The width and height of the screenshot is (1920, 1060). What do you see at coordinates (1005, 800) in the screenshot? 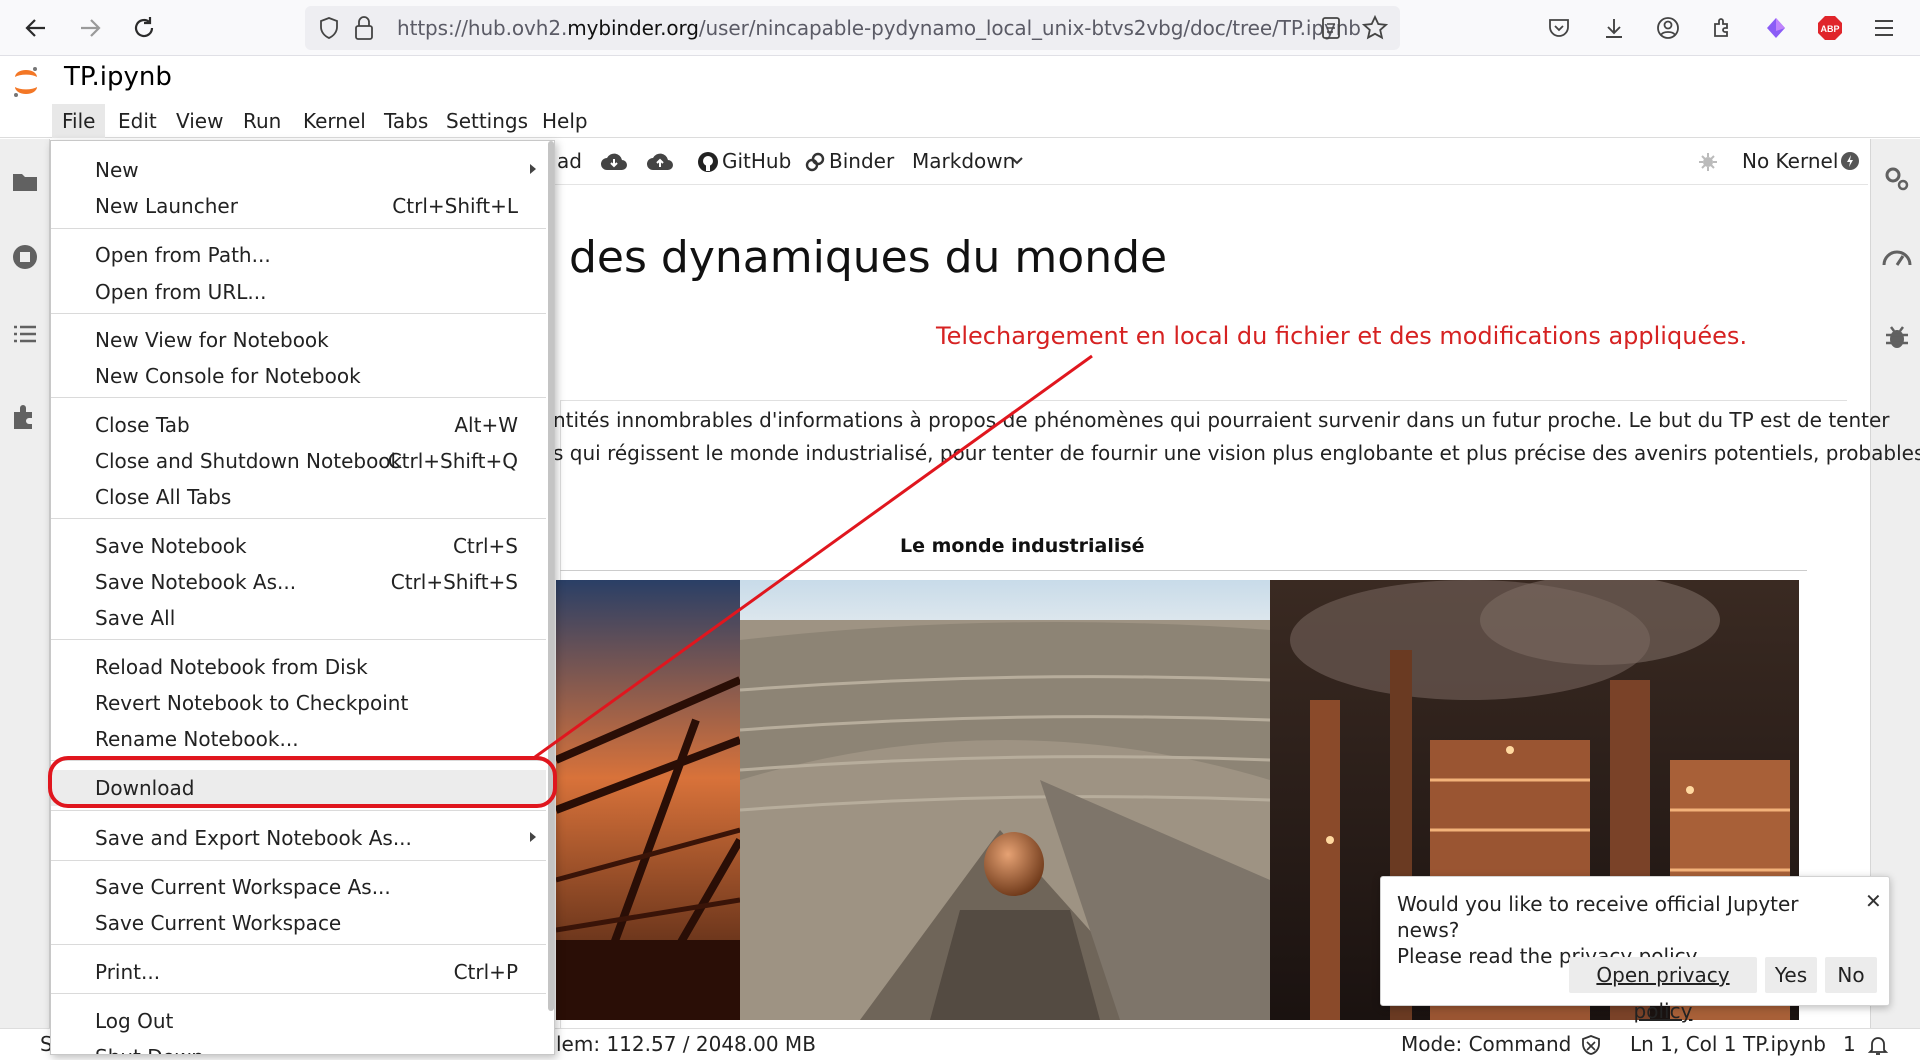
I see `photo-open-pit-mine` at bounding box center [1005, 800].